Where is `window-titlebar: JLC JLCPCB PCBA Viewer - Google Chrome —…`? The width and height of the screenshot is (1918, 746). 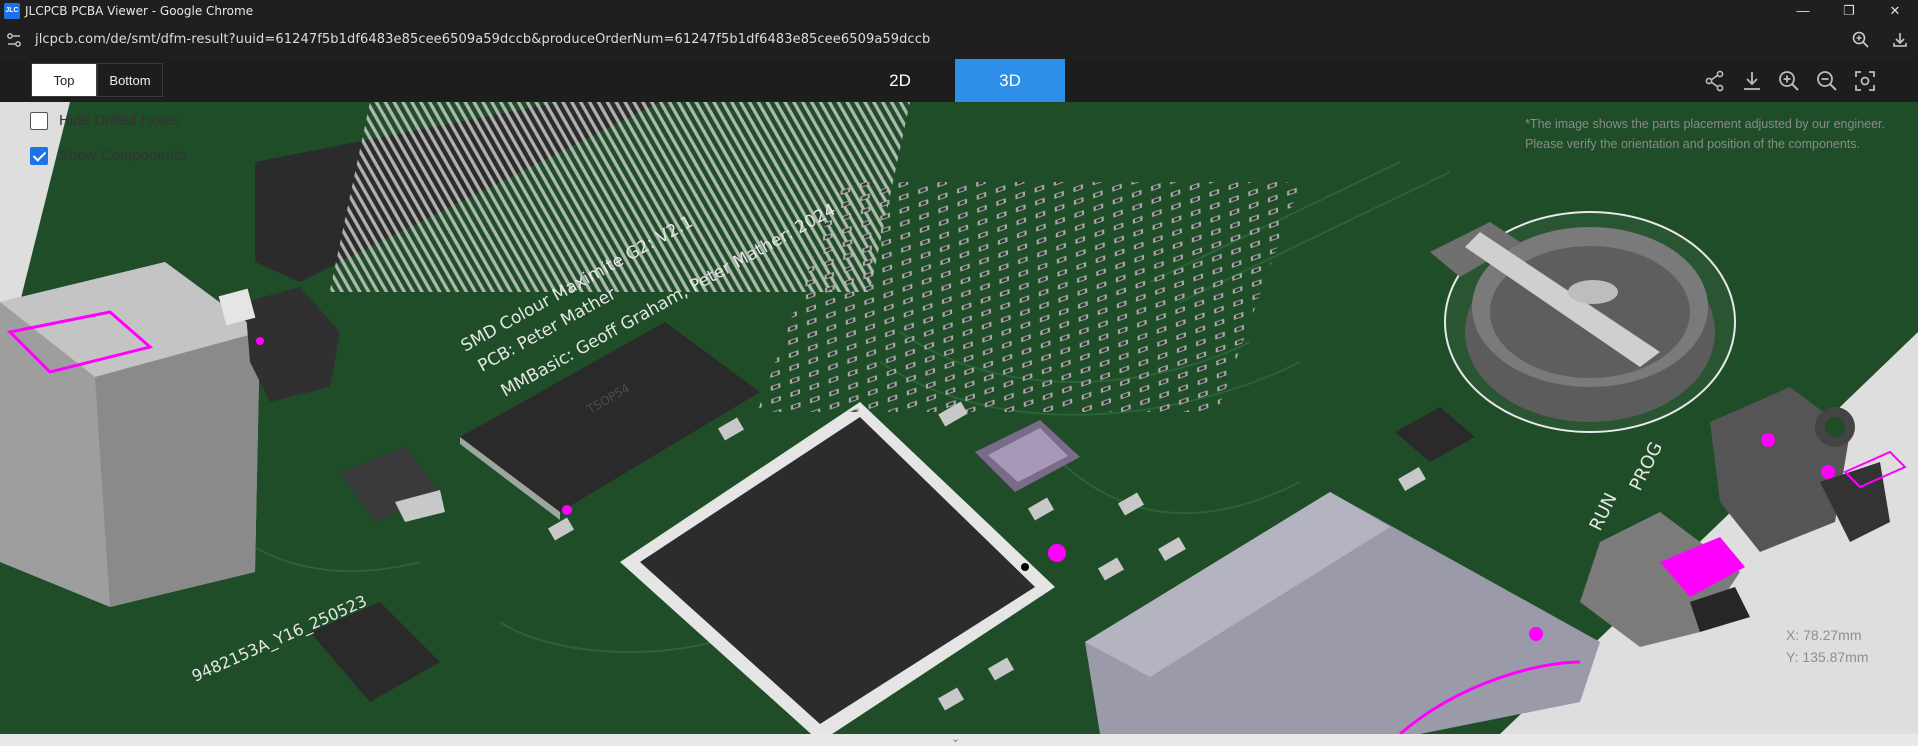 window-titlebar: JLC JLCPCB PCBA Viewer - Google Chrome —… is located at coordinates (959, 11).